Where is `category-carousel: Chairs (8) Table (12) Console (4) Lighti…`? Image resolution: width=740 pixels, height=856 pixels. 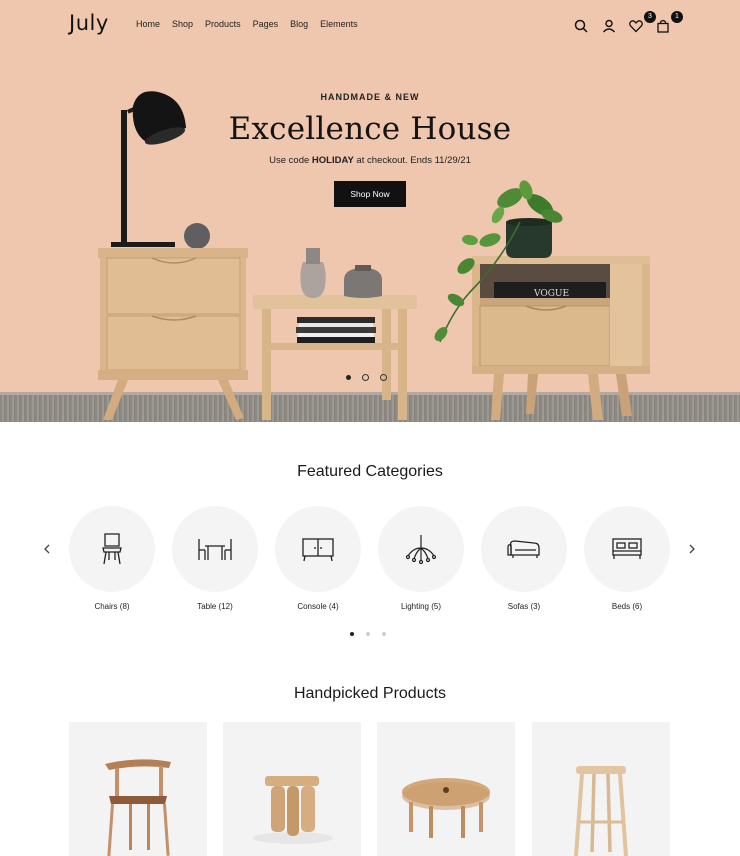
category-carousel: Chairs (8) Table (12) Console (4) Lighti… is located at coordinates (369, 561).